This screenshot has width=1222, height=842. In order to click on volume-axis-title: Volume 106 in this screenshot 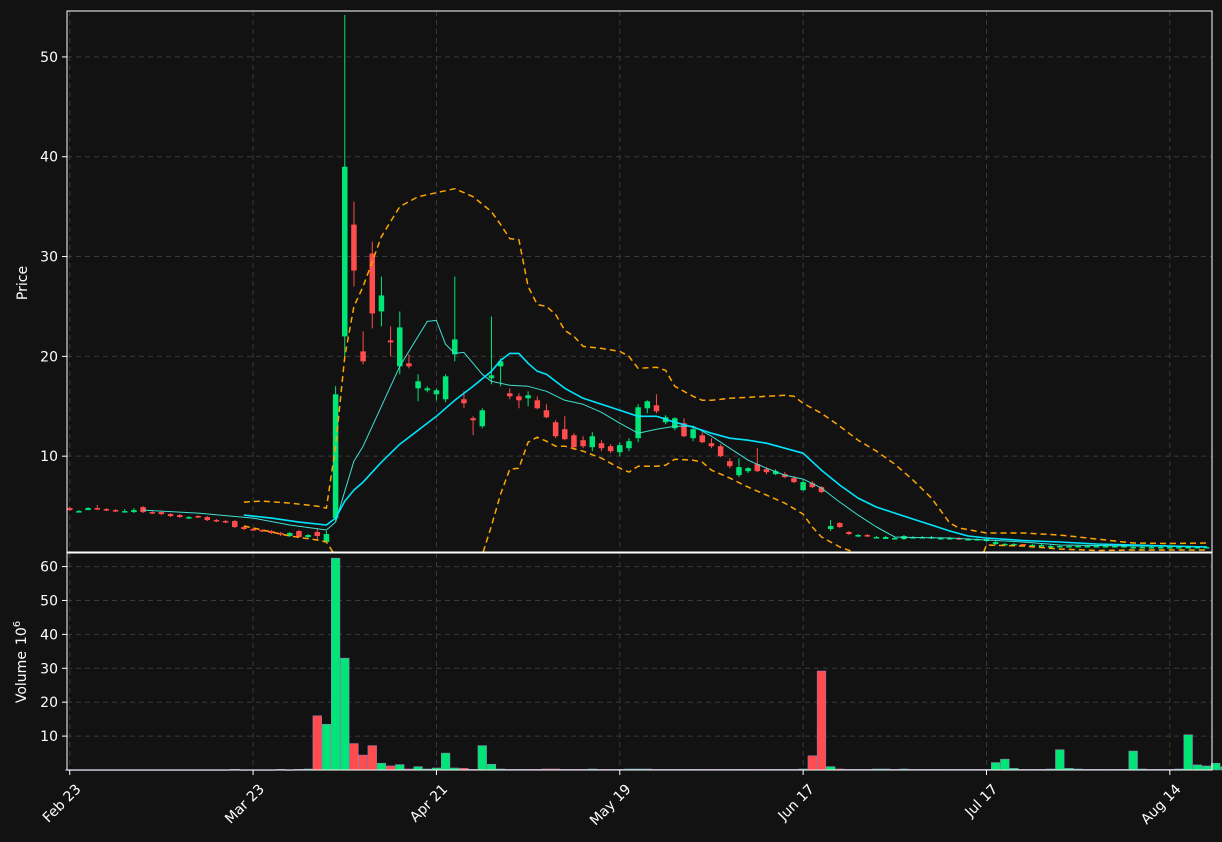, I will do `click(21, 662)`.